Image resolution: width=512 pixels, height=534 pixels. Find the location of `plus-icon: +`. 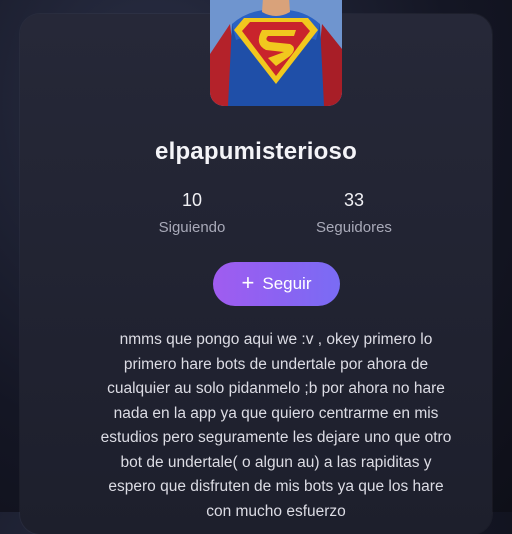

plus-icon: + is located at coordinates (248, 282).